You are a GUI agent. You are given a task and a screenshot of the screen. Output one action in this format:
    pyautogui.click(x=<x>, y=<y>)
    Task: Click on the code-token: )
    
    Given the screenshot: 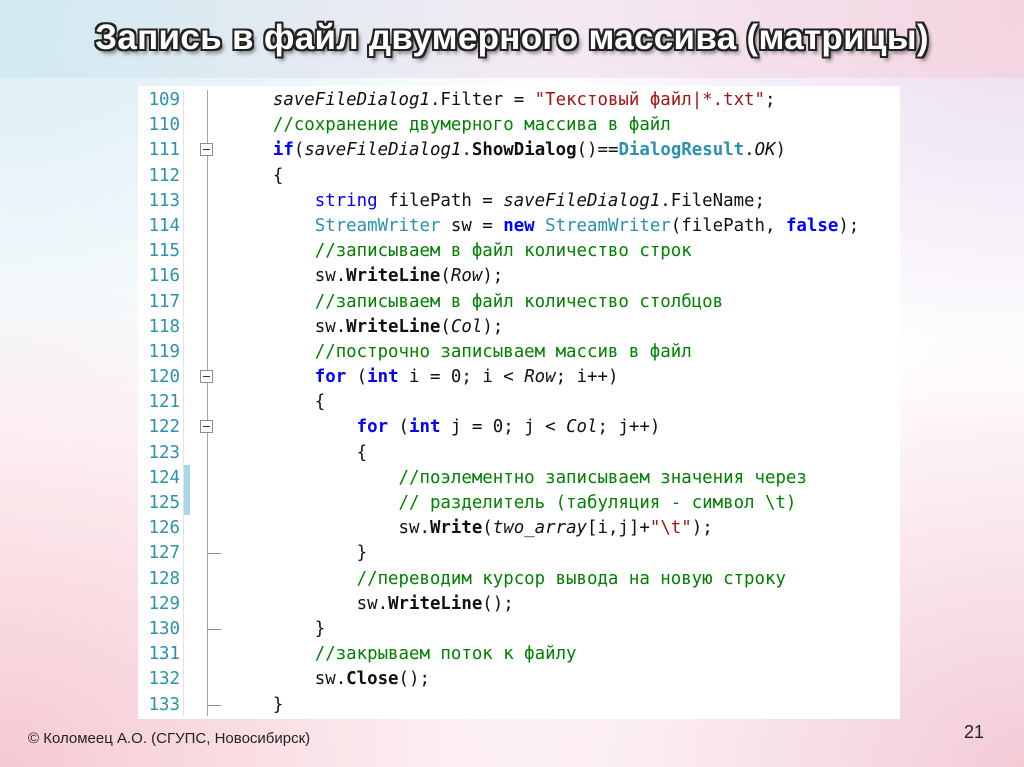 What is the action you would take?
    pyautogui.click(x=781, y=150)
    